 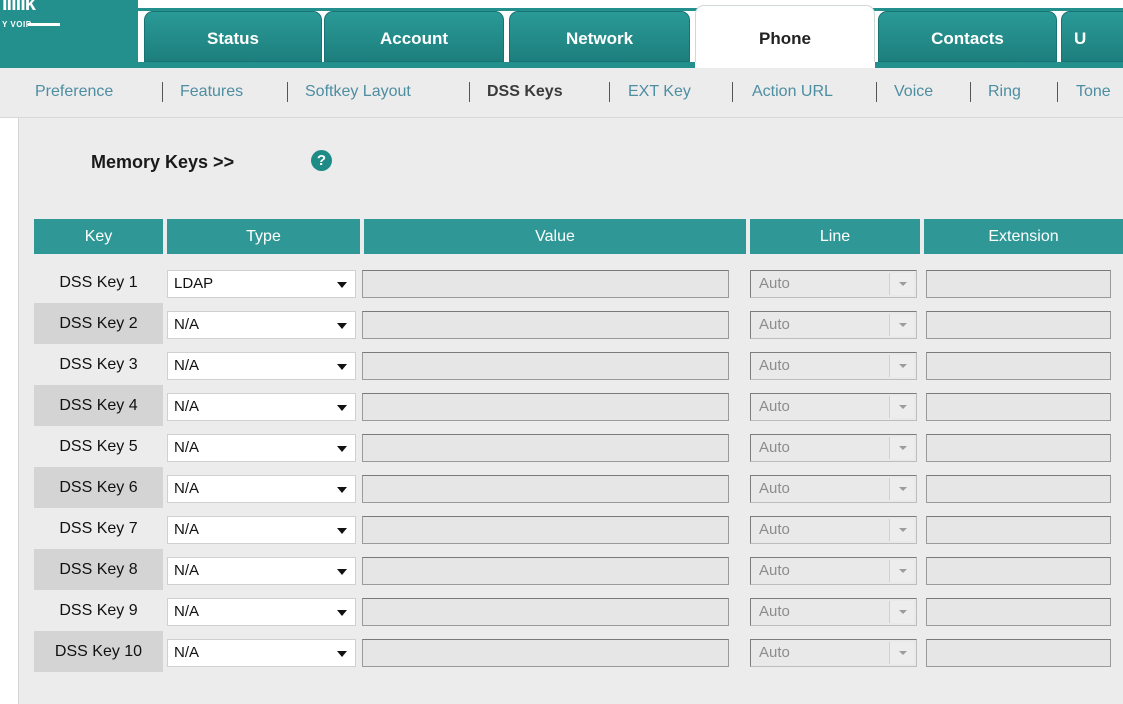 What do you see at coordinates (785, 33) in the screenshot?
I see `tab-phone: Phone` at bounding box center [785, 33].